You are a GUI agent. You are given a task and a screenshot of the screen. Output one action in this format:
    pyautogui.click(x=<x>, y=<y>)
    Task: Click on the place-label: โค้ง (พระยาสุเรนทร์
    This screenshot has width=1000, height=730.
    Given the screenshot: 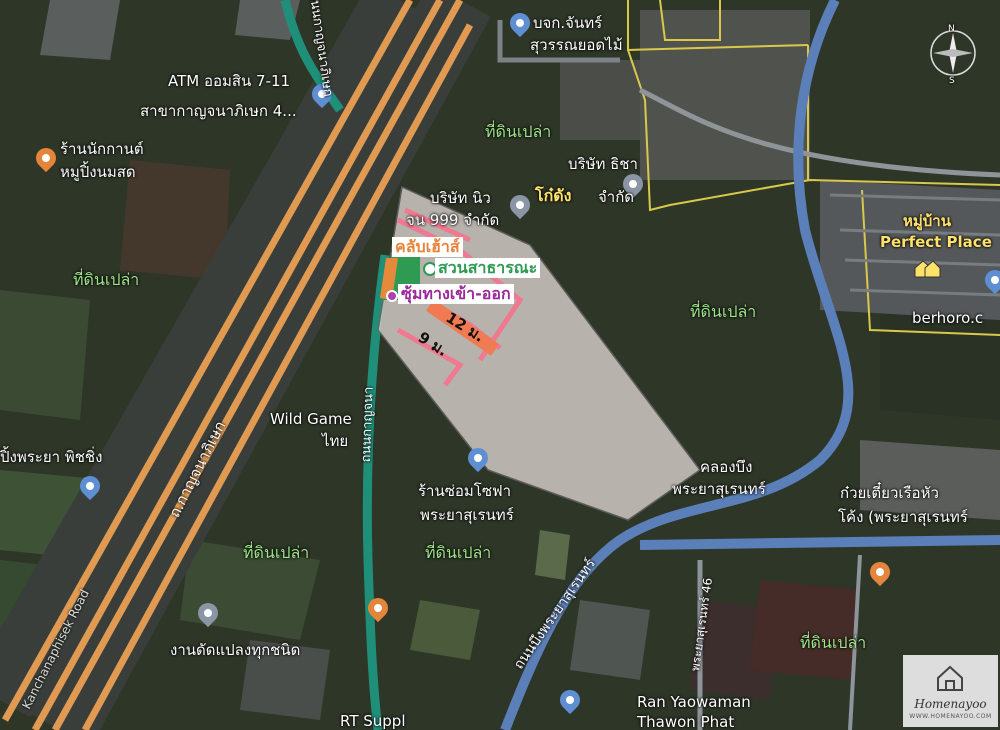 What is the action you would take?
    pyautogui.click(x=903, y=517)
    